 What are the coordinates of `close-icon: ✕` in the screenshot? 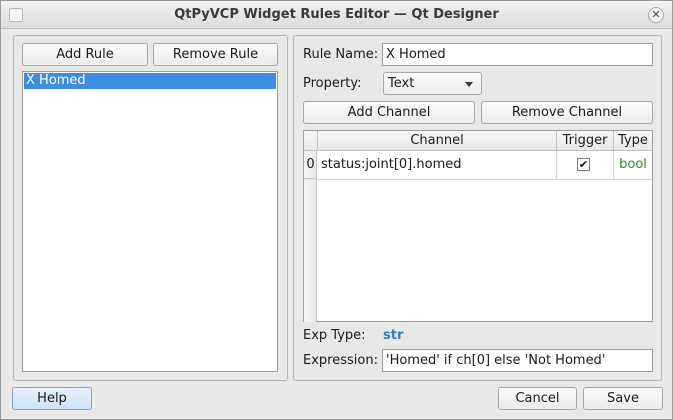 It's located at (656, 15).